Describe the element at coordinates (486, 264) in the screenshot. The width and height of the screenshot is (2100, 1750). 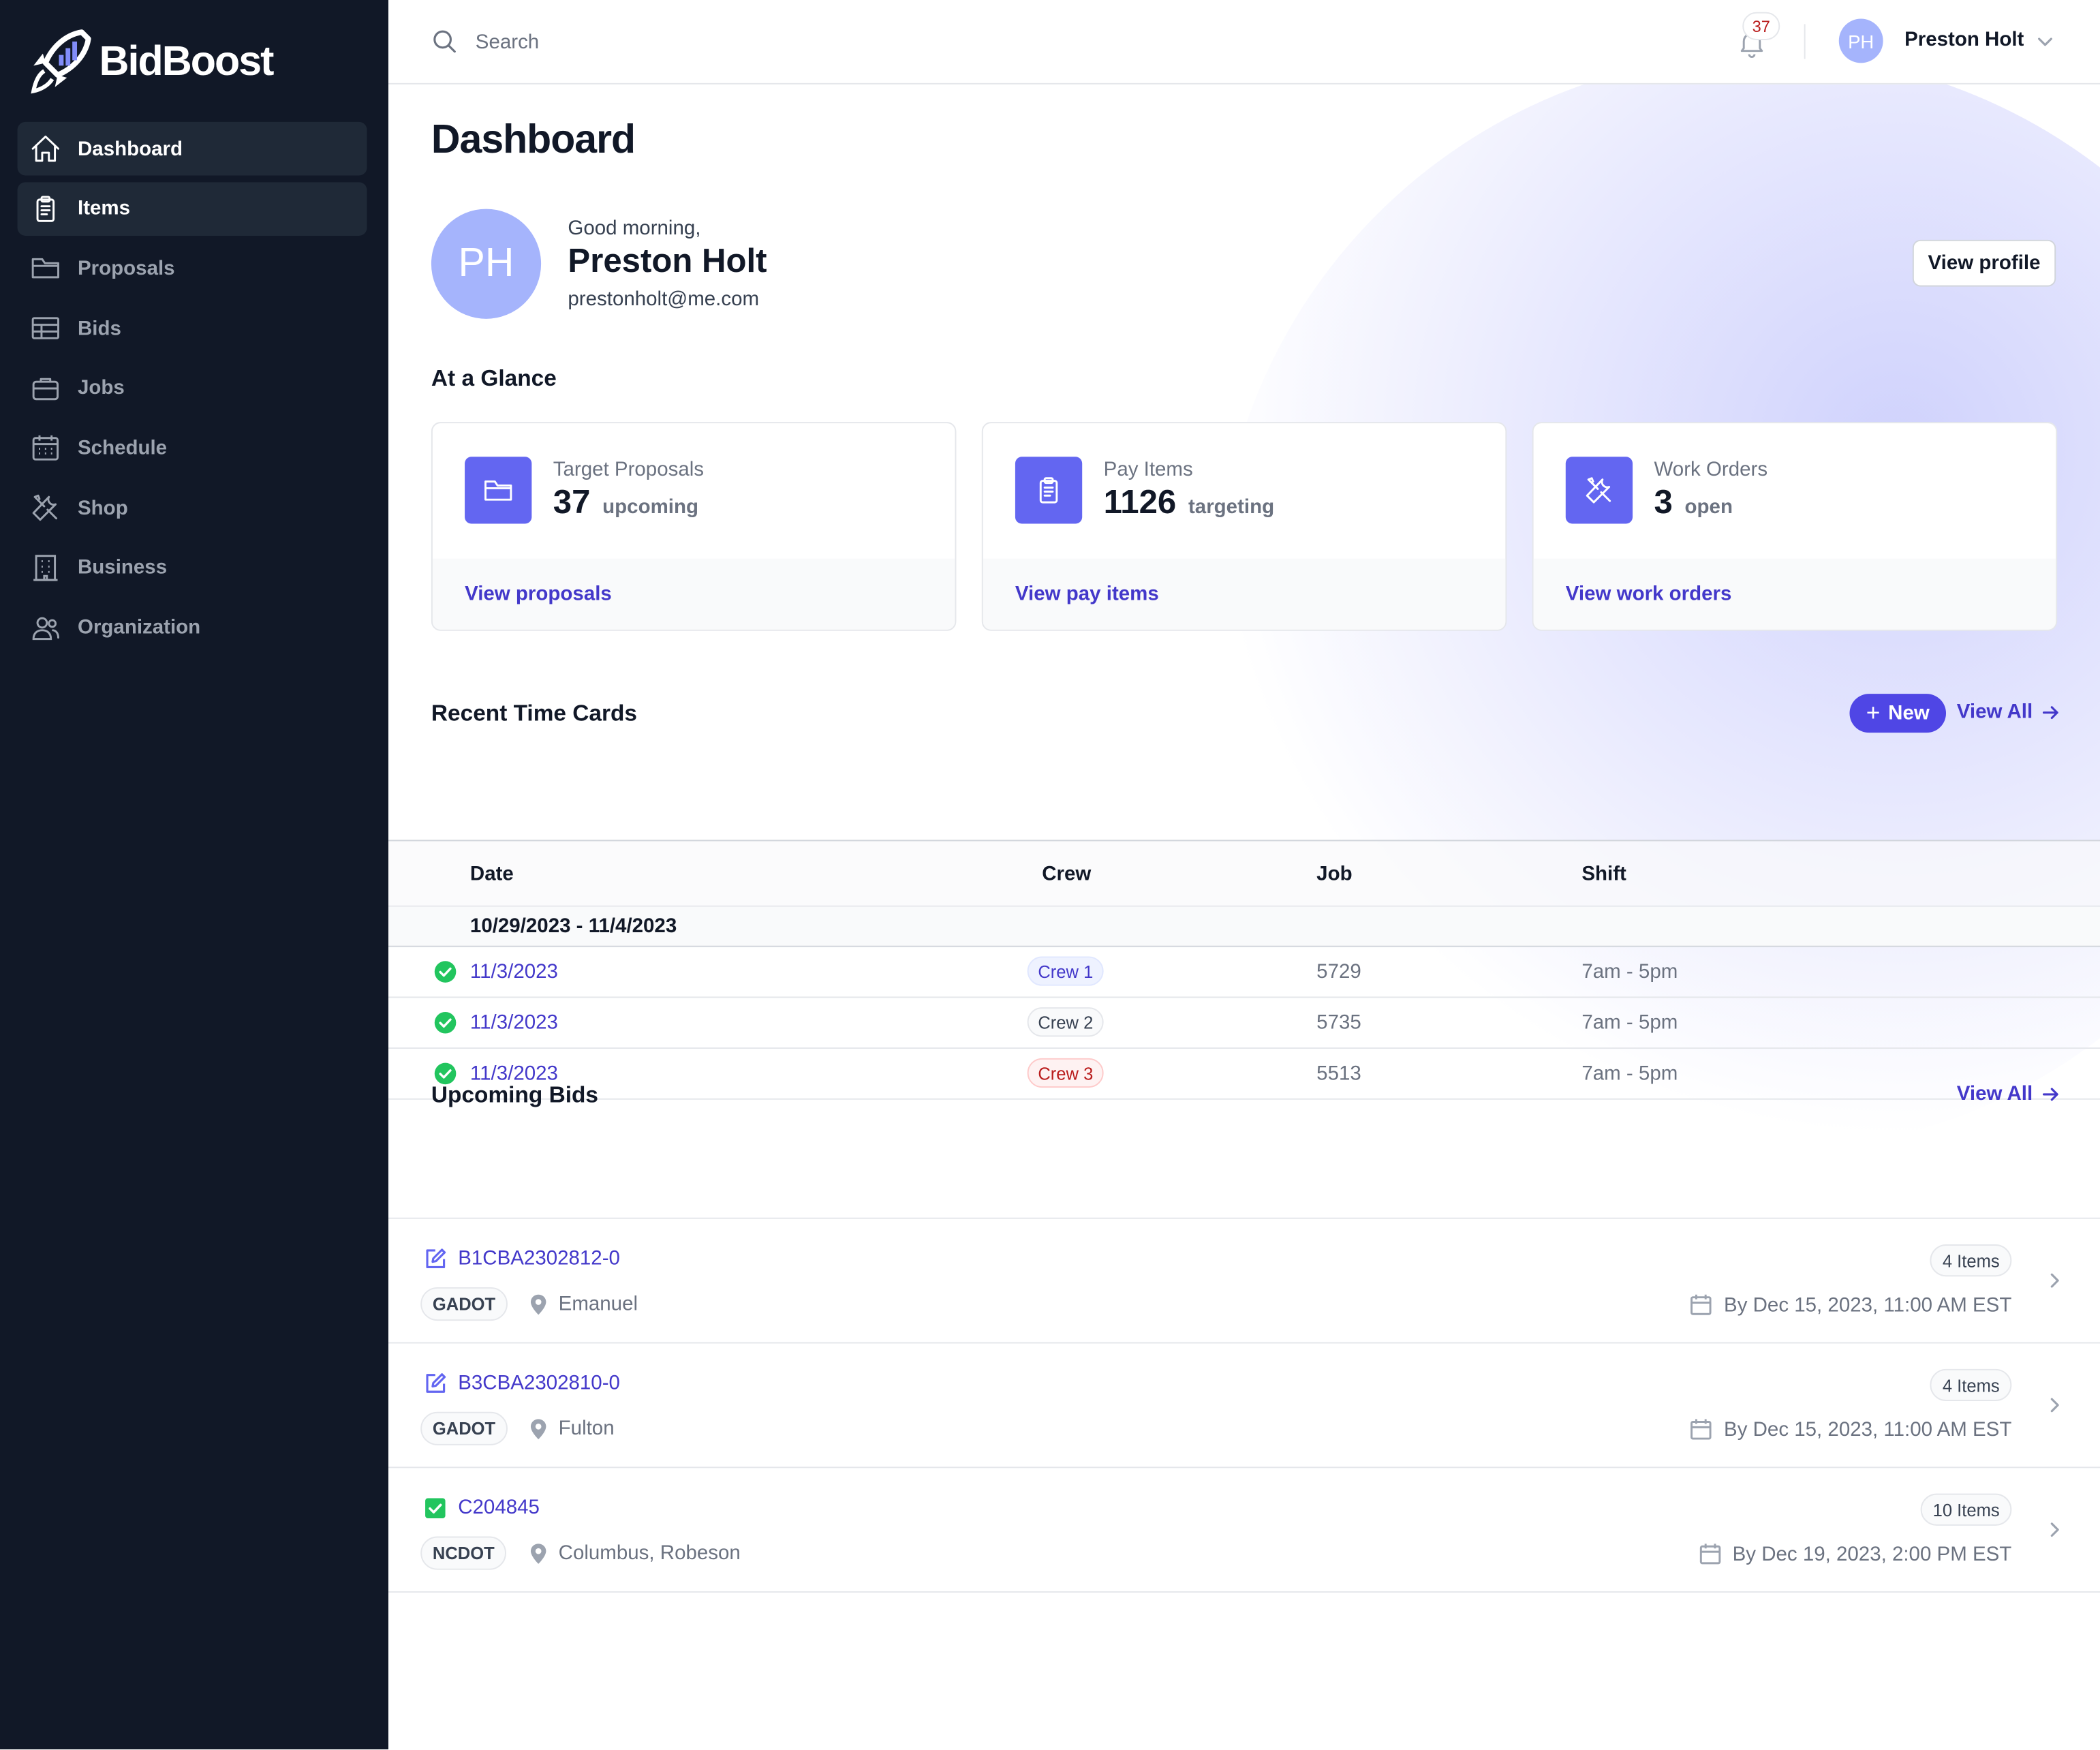
I see `profile-avatar: PH` at that location.